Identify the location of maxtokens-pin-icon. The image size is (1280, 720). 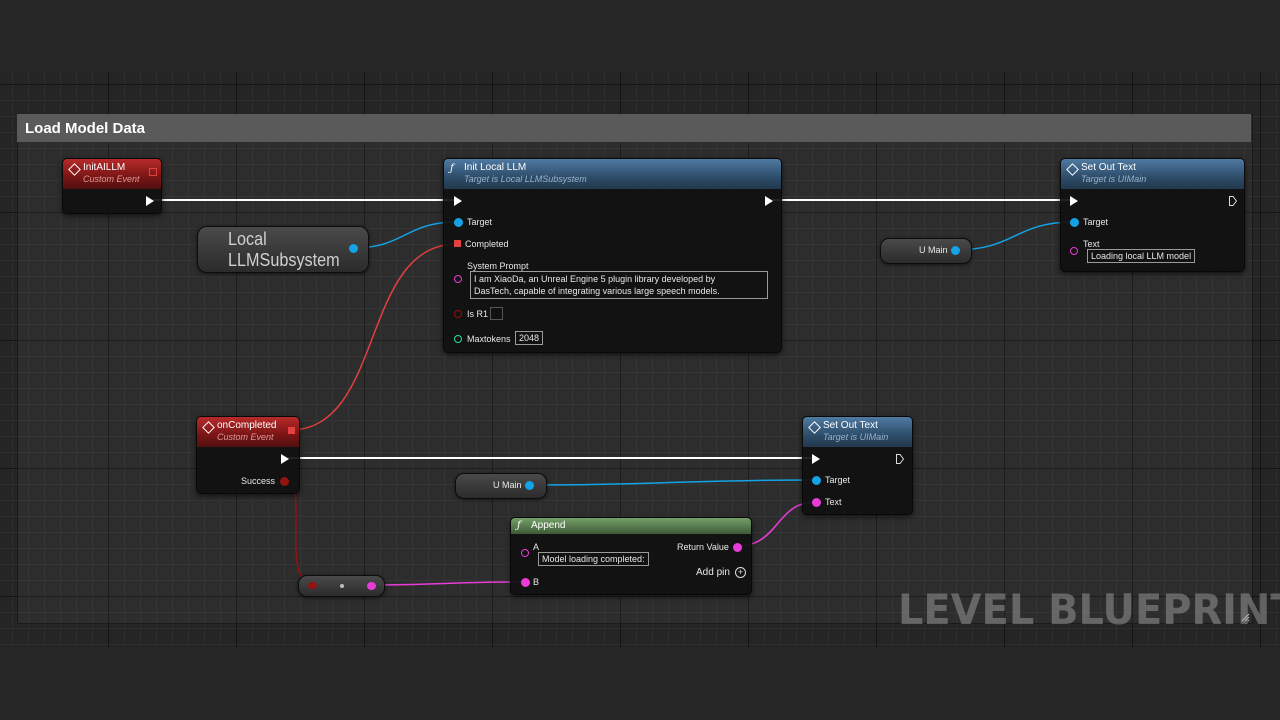
(458, 339).